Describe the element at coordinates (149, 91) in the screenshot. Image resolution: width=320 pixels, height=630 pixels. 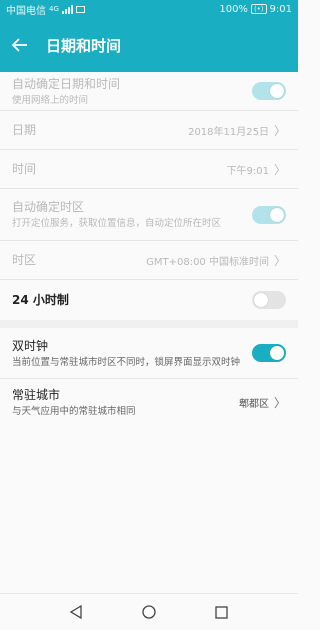
I see `auto-datetime-row: 自动确定日期和时间 使用网络上的时间` at that location.